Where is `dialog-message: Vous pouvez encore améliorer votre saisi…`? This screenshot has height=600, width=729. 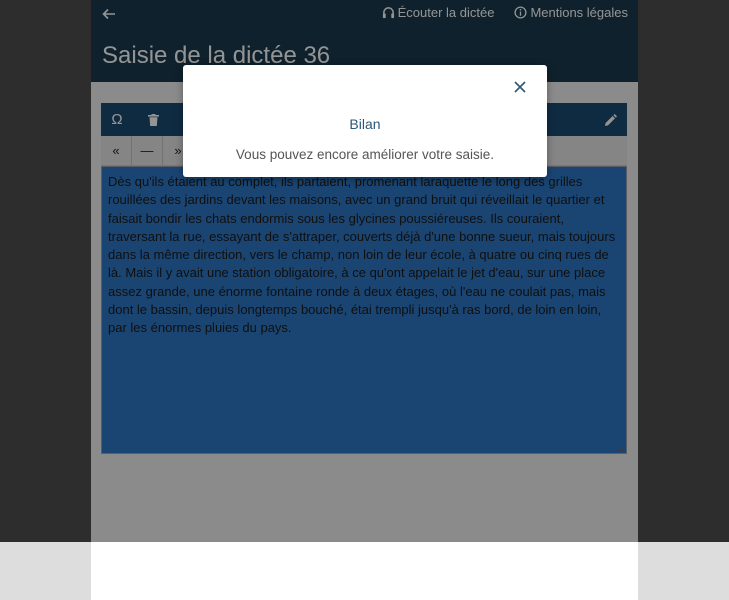
dialog-message: Vous pouvez encore améliorer votre saisi… is located at coordinates (365, 154).